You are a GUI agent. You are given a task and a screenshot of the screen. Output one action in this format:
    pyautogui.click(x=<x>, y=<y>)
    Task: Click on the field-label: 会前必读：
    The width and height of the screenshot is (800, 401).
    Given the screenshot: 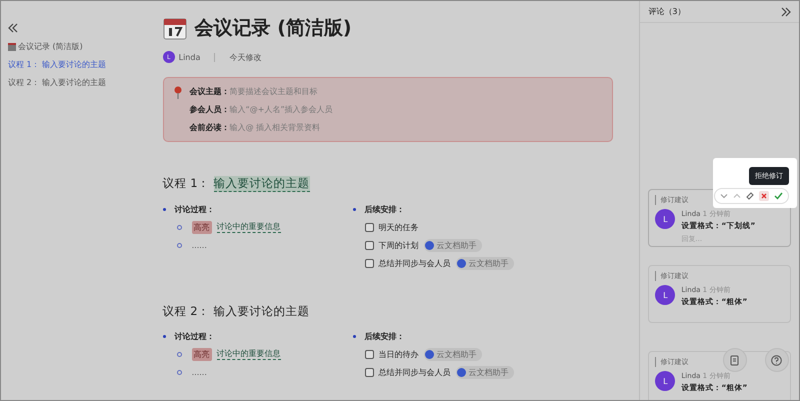 What is the action you would take?
    pyautogui.click(x=210, y=127)
    